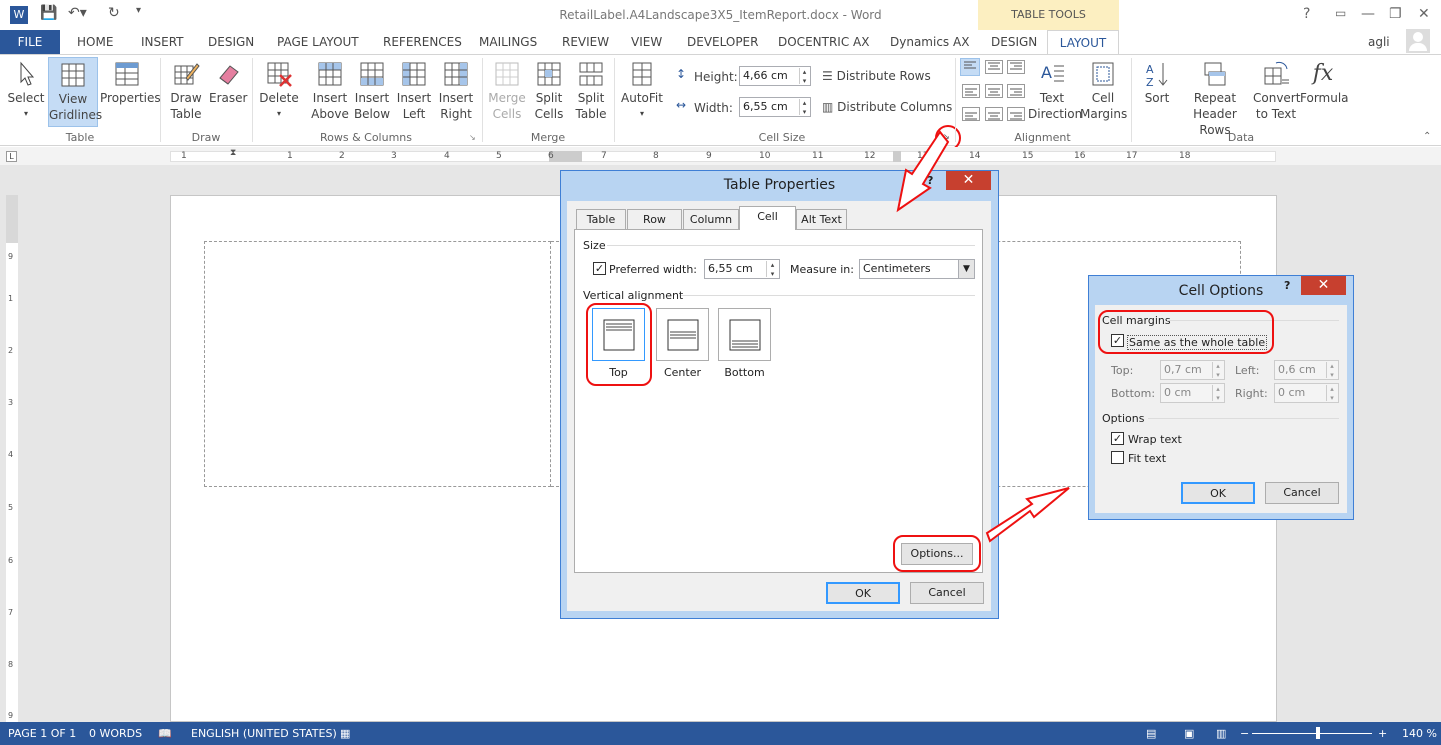 The height and width of the screenshot is (745, 1441). I want to click on table-properties-cancel: Cancel, so click(947, 593).